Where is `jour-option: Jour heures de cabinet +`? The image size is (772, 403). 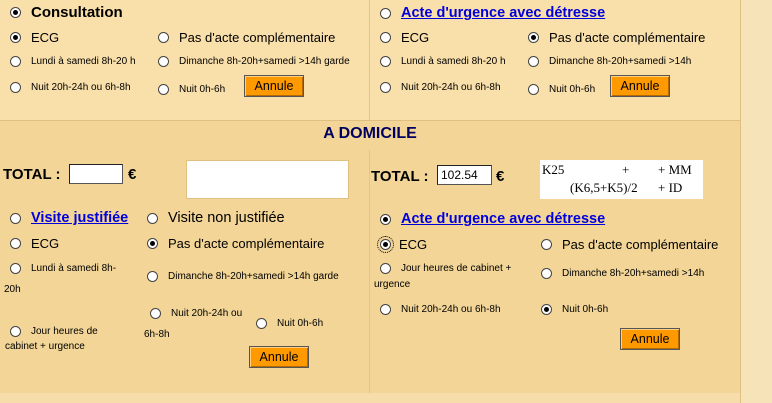
jour-option: Jour heures de cabinet + is located at coordinates (445, 268).